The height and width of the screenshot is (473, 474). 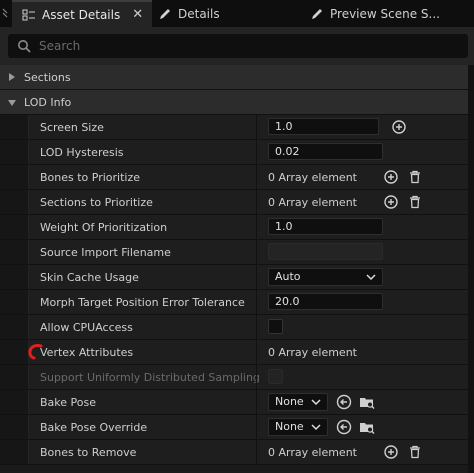 I want to click on weight-of-prioritization-field: 1.0, so click(x=325, y=226).